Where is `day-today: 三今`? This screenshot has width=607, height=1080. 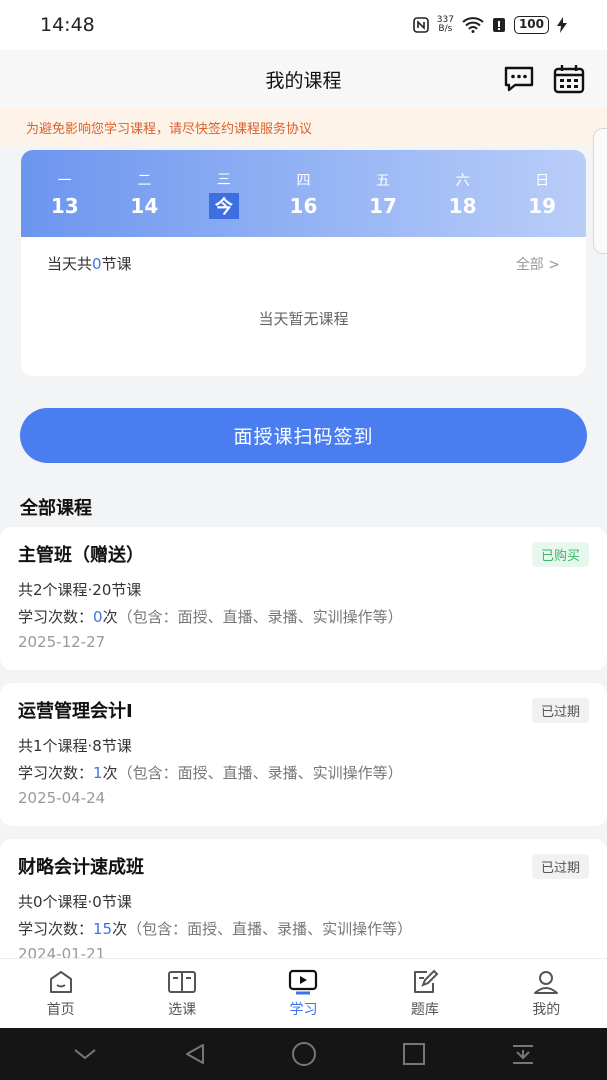 day-today: 三今 is located at coordinates (224, 193).